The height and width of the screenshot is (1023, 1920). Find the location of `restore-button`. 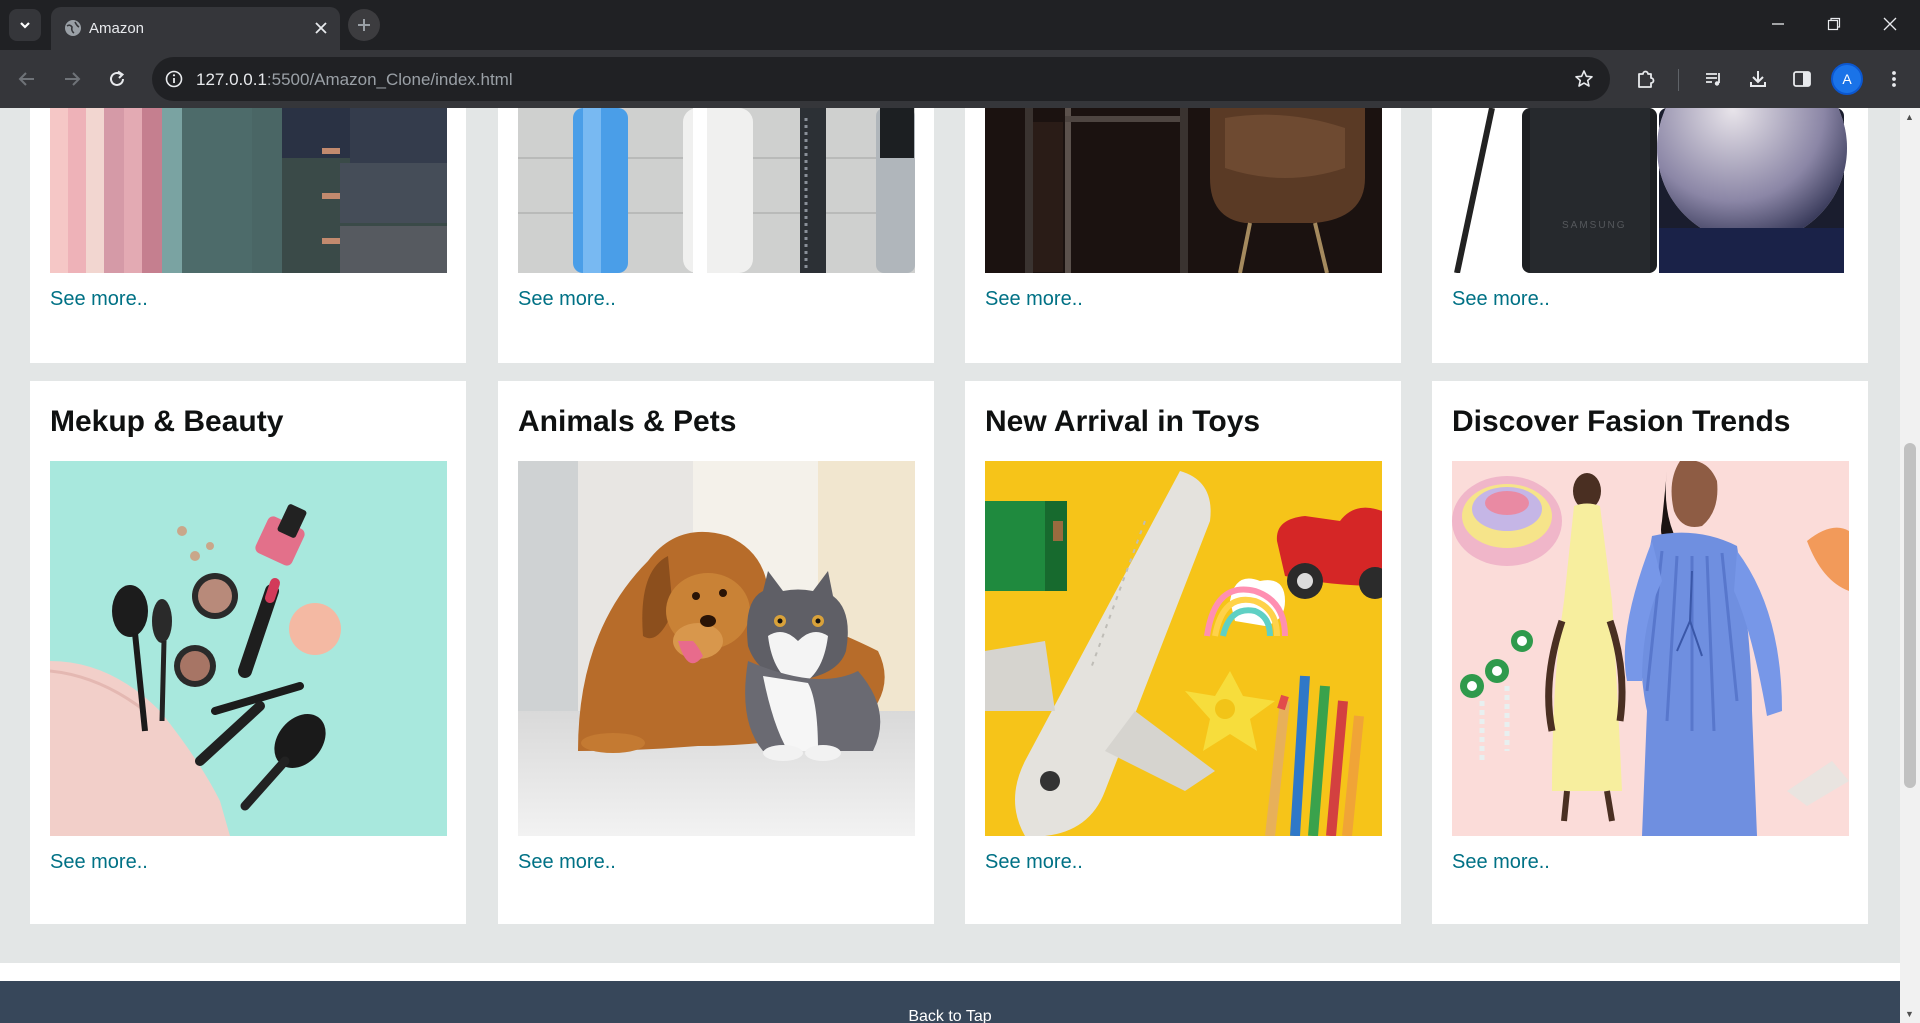

restore-button is located at coordinates (1834, 24).